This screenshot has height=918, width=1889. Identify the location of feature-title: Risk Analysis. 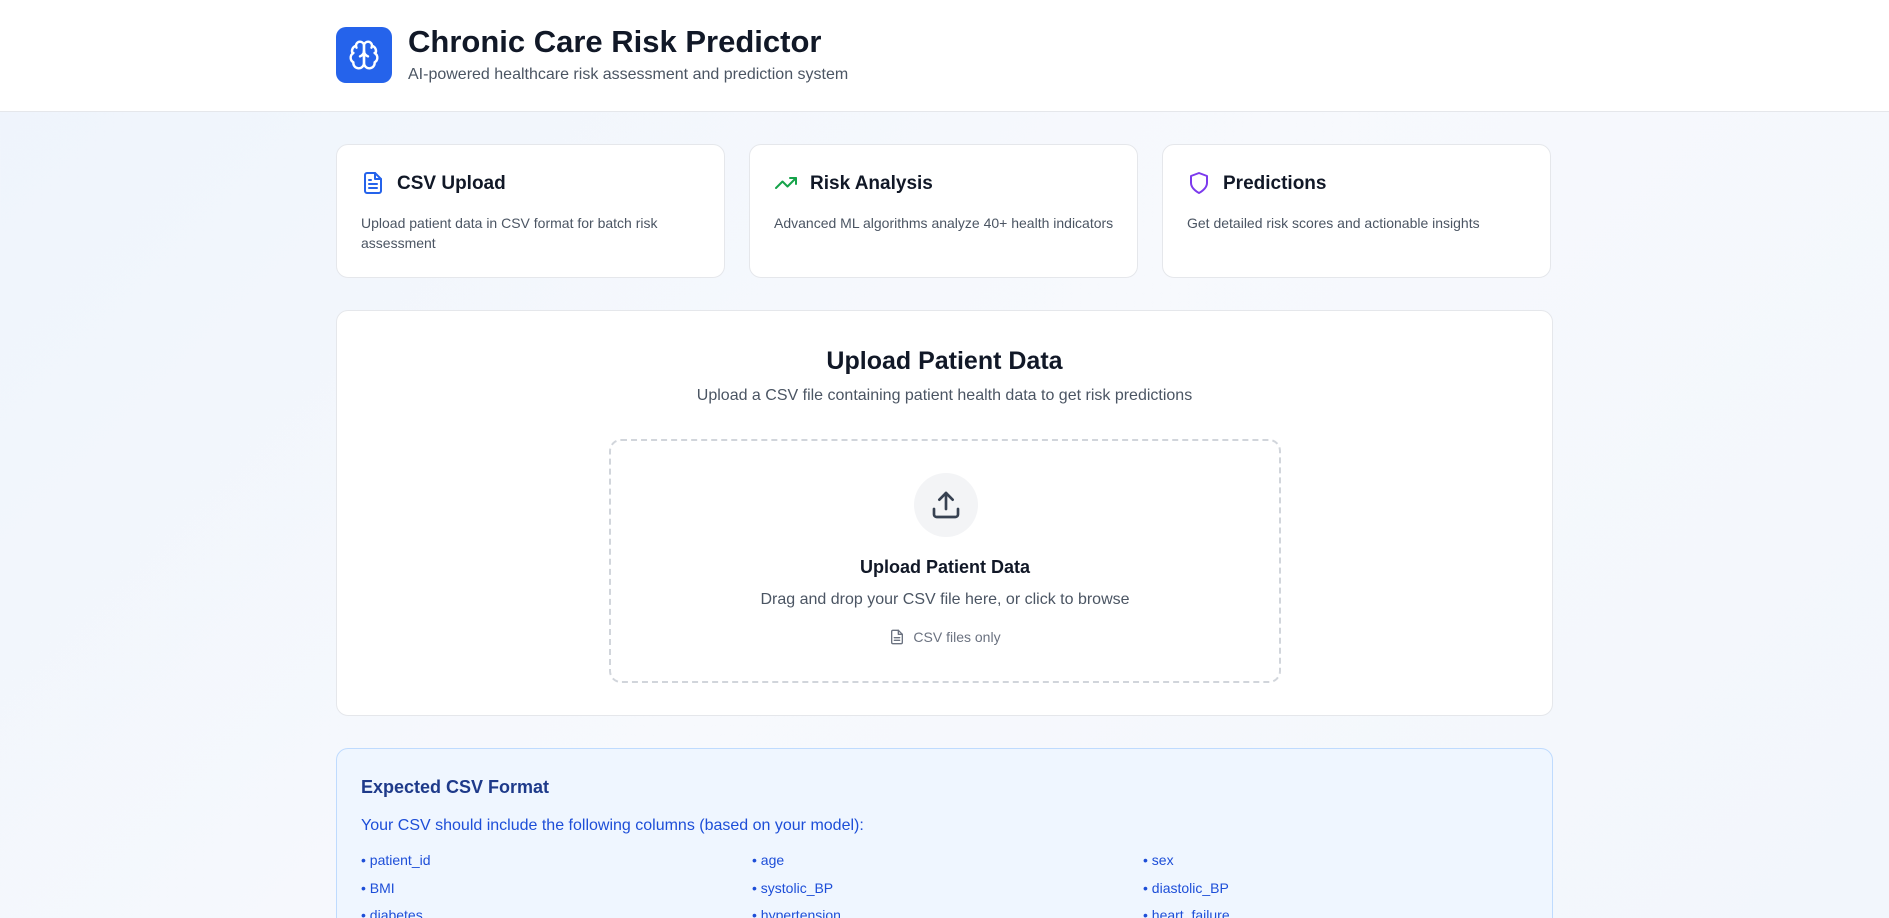
(871, 183).